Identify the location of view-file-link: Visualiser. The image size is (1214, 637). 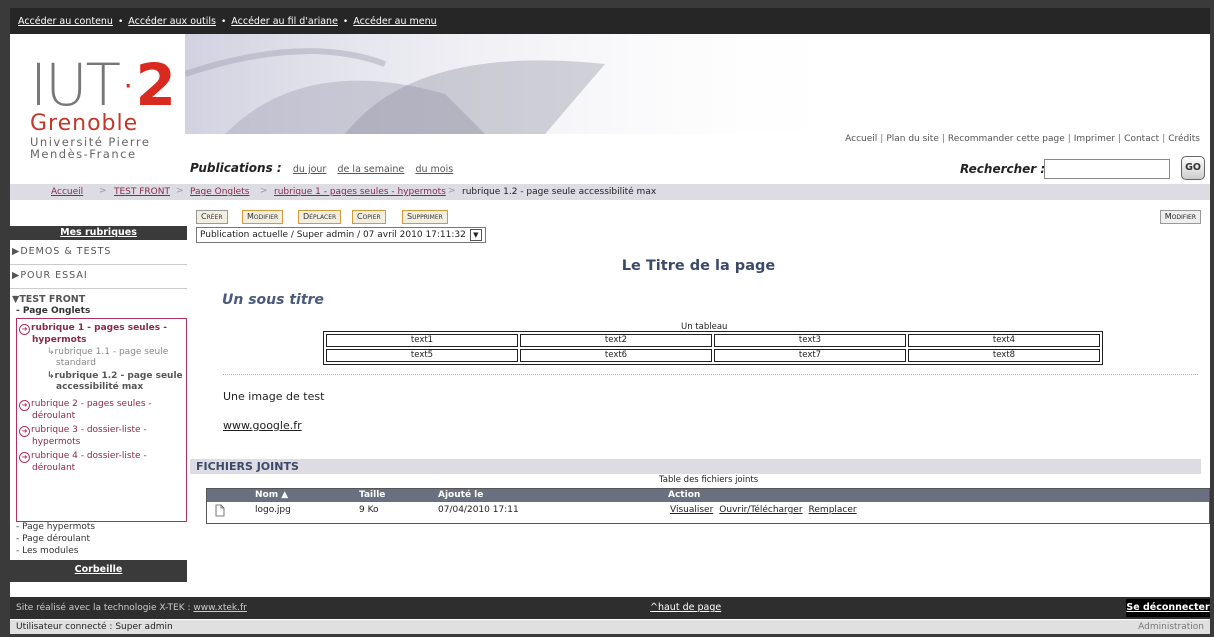
(691, 510).